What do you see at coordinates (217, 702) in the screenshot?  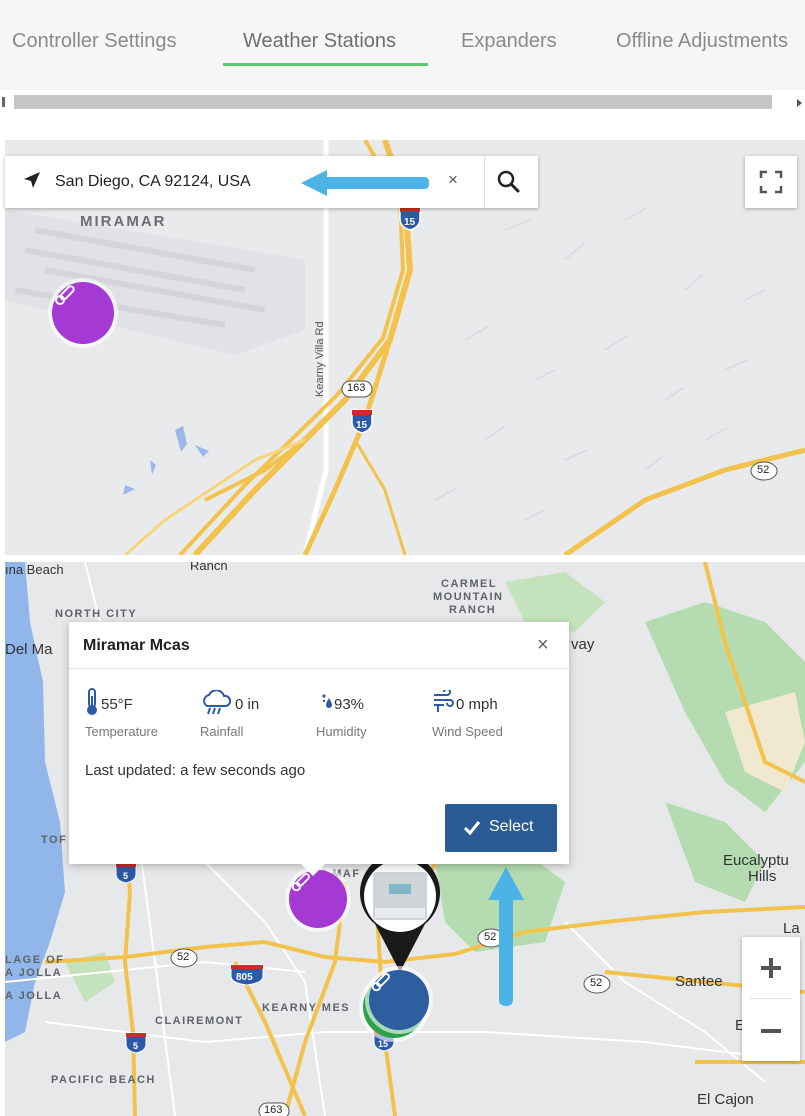 I see `rain-cloud-icon` at bounding box center [217, 702].